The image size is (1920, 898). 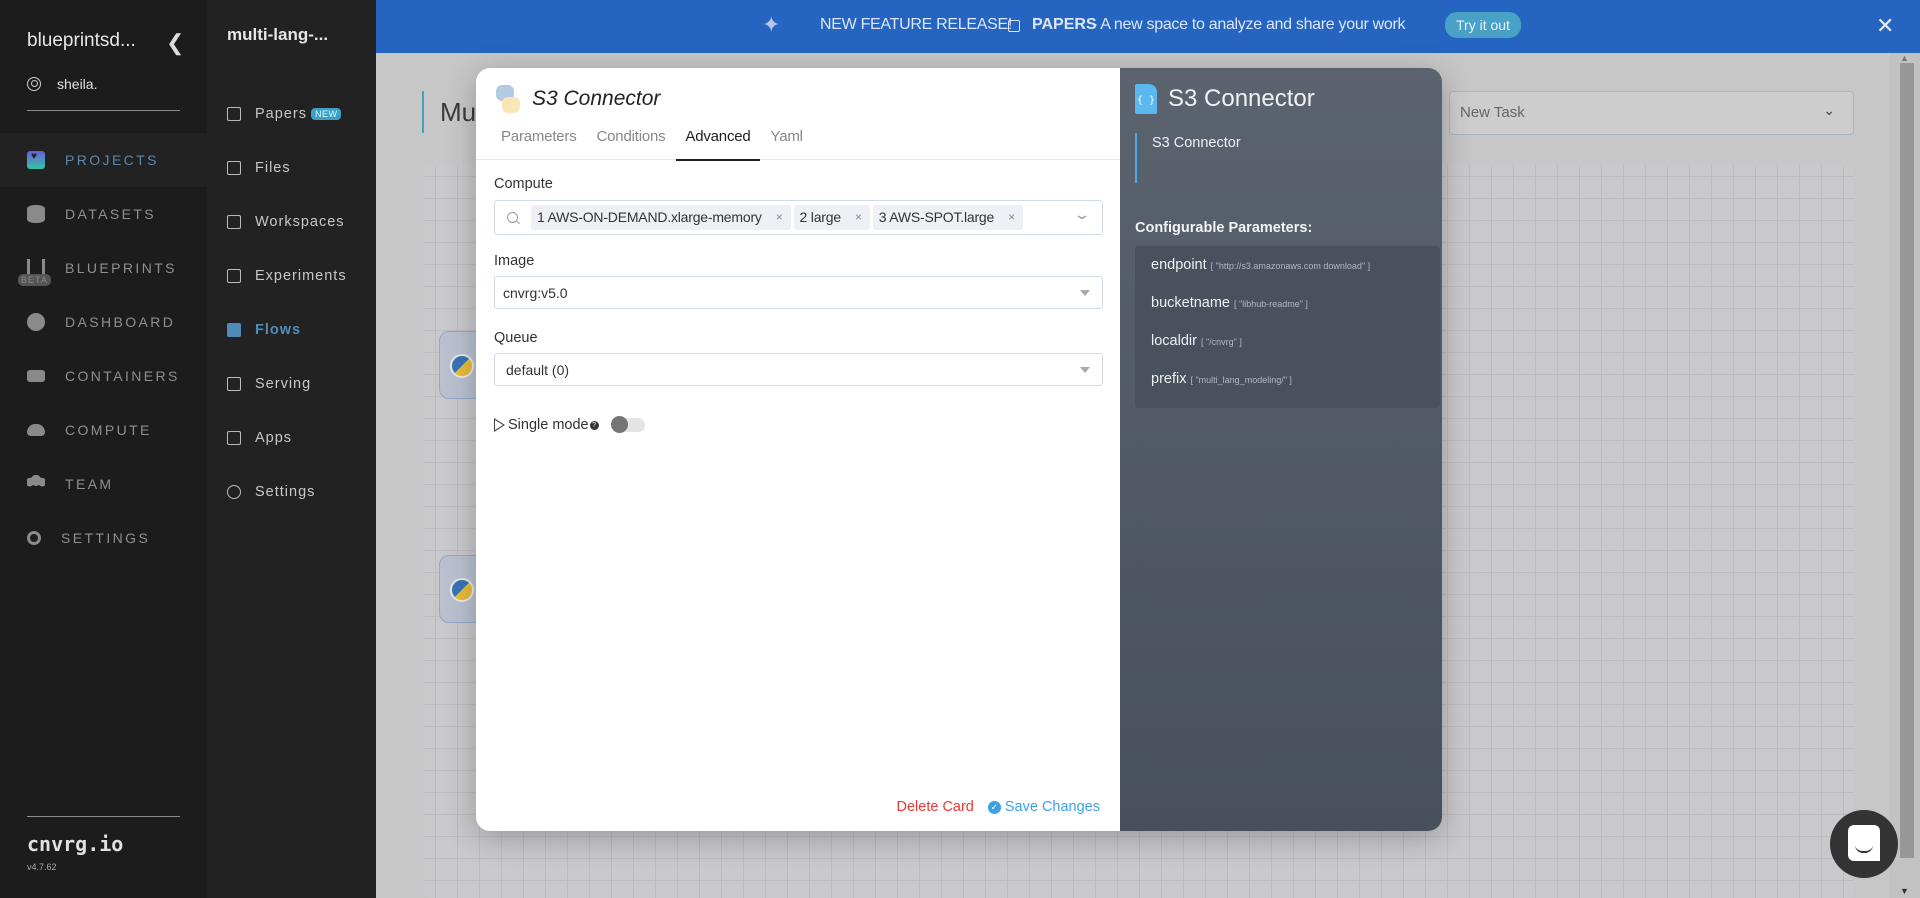 I want to click on app-version: v4.7.62, so click(x=42, y=867).